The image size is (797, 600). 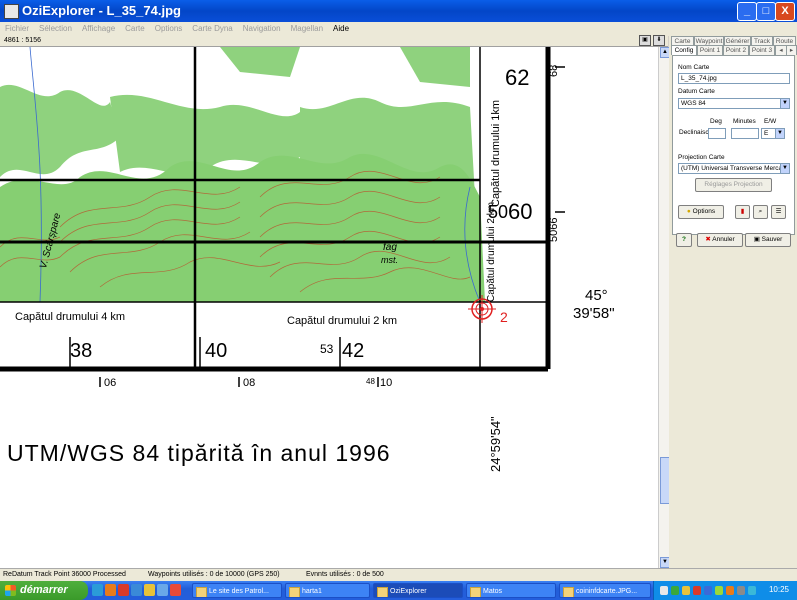 What do you see at coordinates (491, 251) in the screenshot?
I see `label-capatul-2km-vertical: Capătul drumului 2 km` at bounding box center [491, 251].